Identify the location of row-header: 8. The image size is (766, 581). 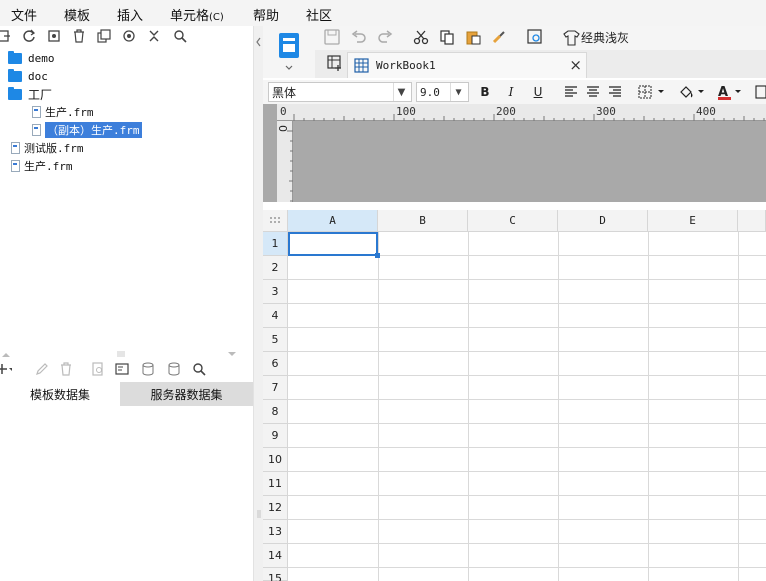
(275, 412).